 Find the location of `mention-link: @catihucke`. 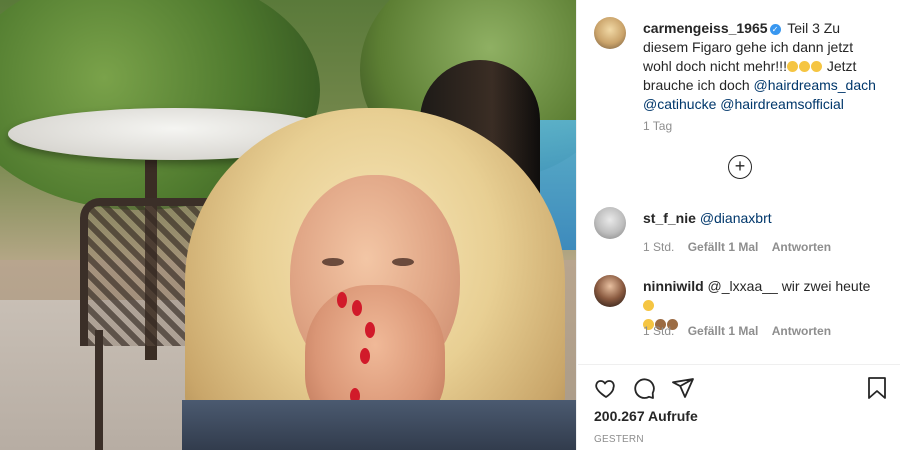

mention-link: @catihucke is located at coordinates (679, 104).